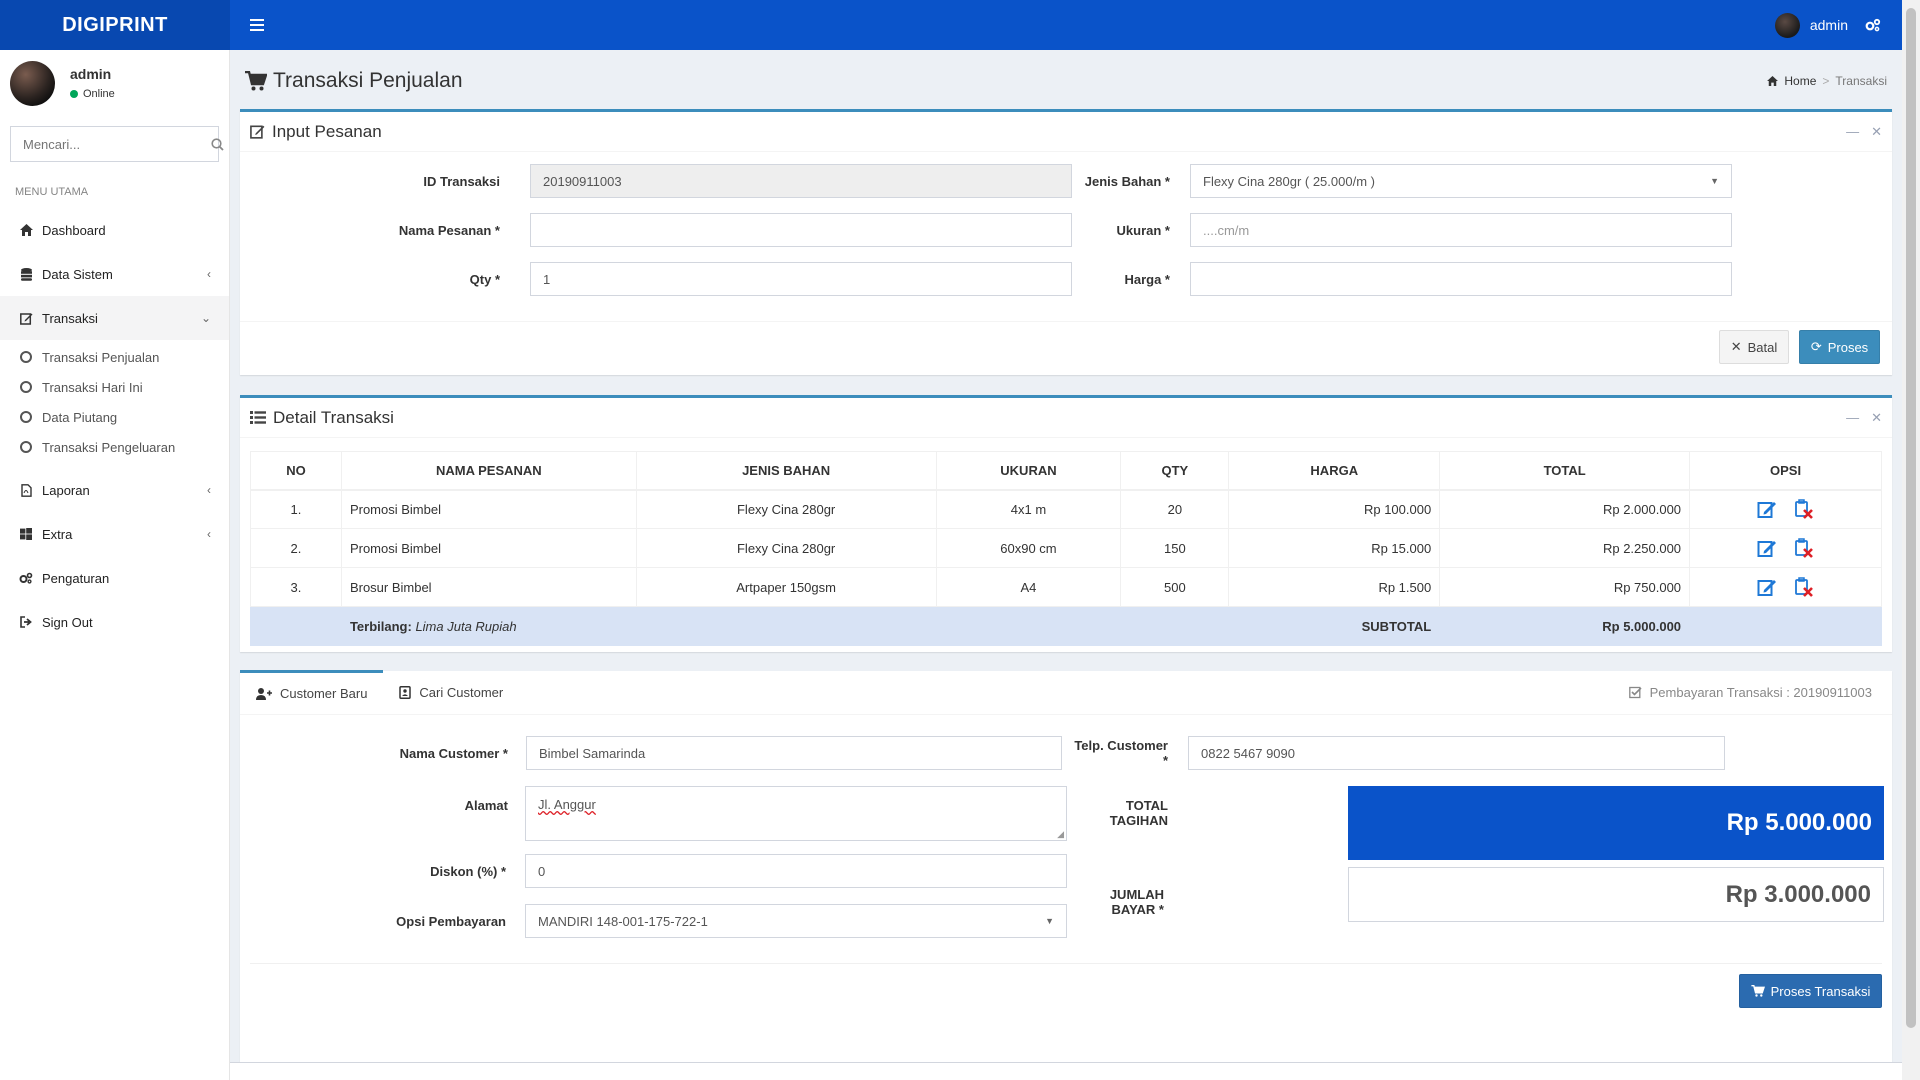 The image size is (1920, 1080). I want to click on edit-icon, so click(25, 318).